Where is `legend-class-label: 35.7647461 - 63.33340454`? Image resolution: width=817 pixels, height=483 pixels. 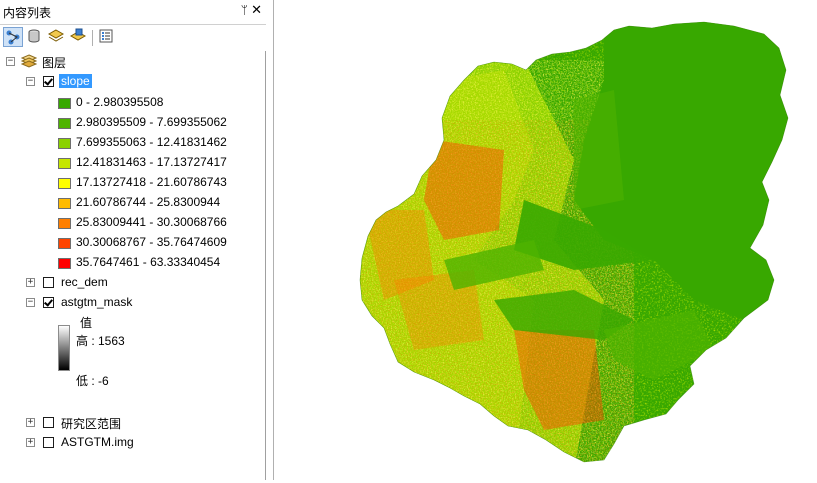 legend-class-label: 35.7647461 - 63.33340454 is located at coordinates (148, 262).